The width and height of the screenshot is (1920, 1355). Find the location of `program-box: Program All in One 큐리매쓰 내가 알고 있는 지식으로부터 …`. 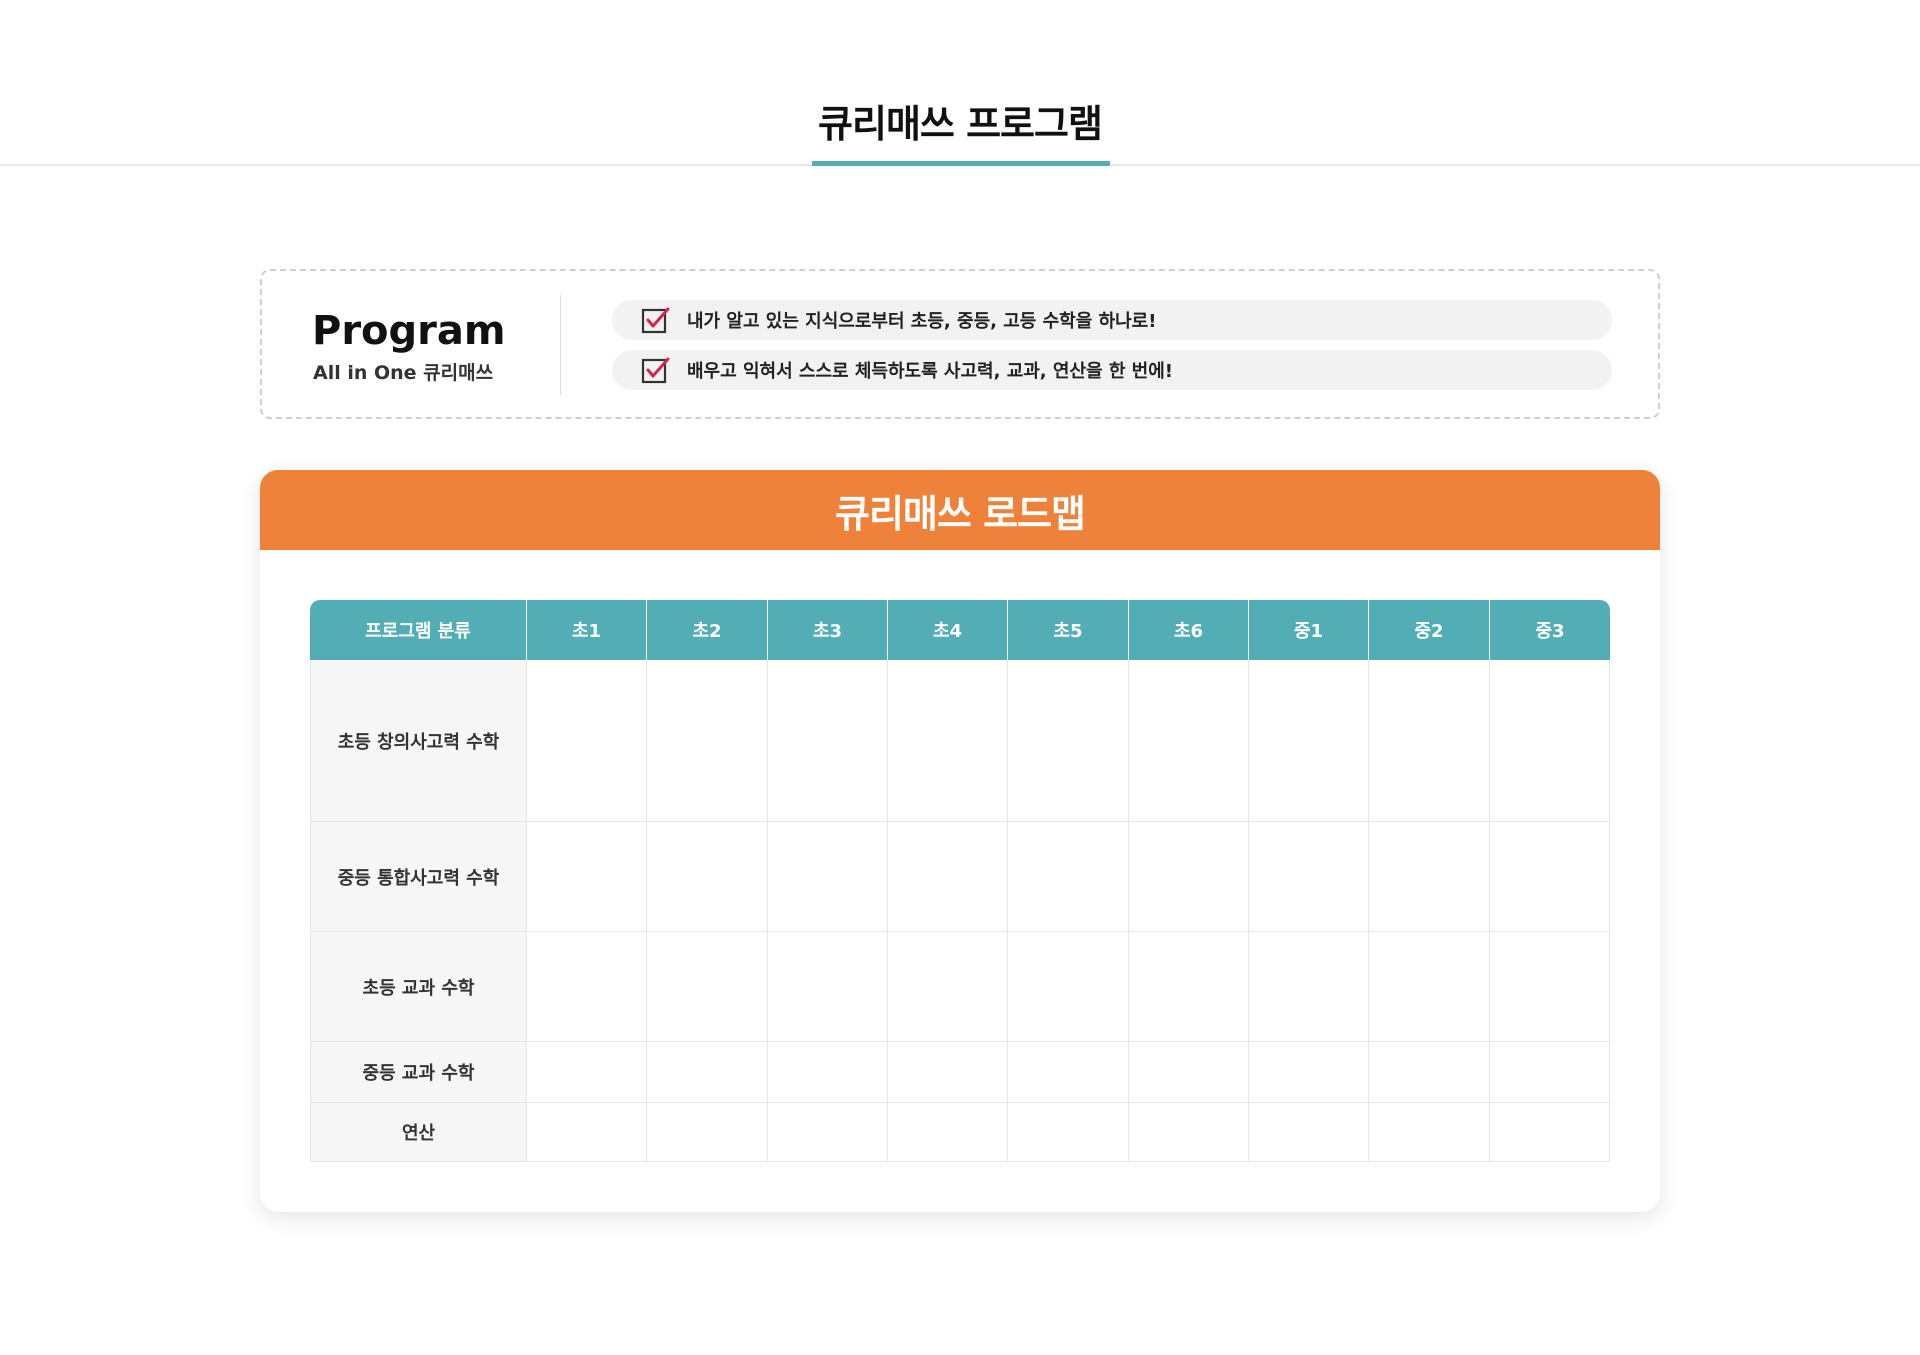

program-box: Program All in One 큐리매쓰 내가 알고 있는 지식으로부터 … is located at coordinates (960, 344).